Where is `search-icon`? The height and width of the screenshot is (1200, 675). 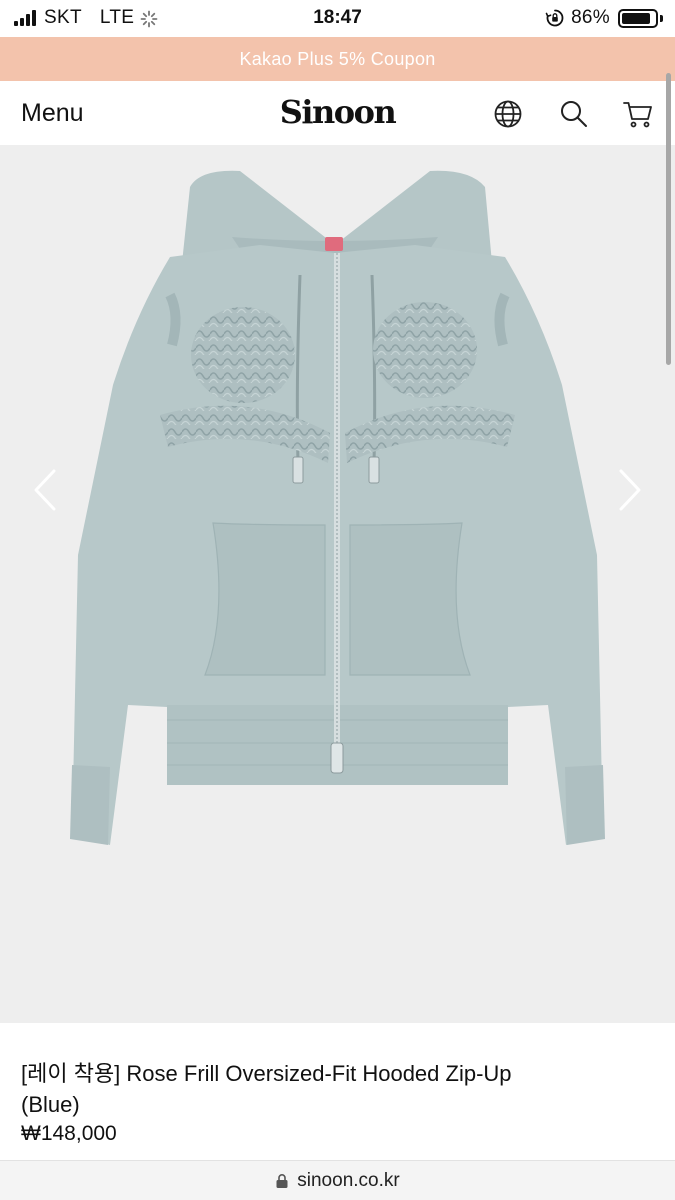 search-icon is located at coordinates (574, 114).